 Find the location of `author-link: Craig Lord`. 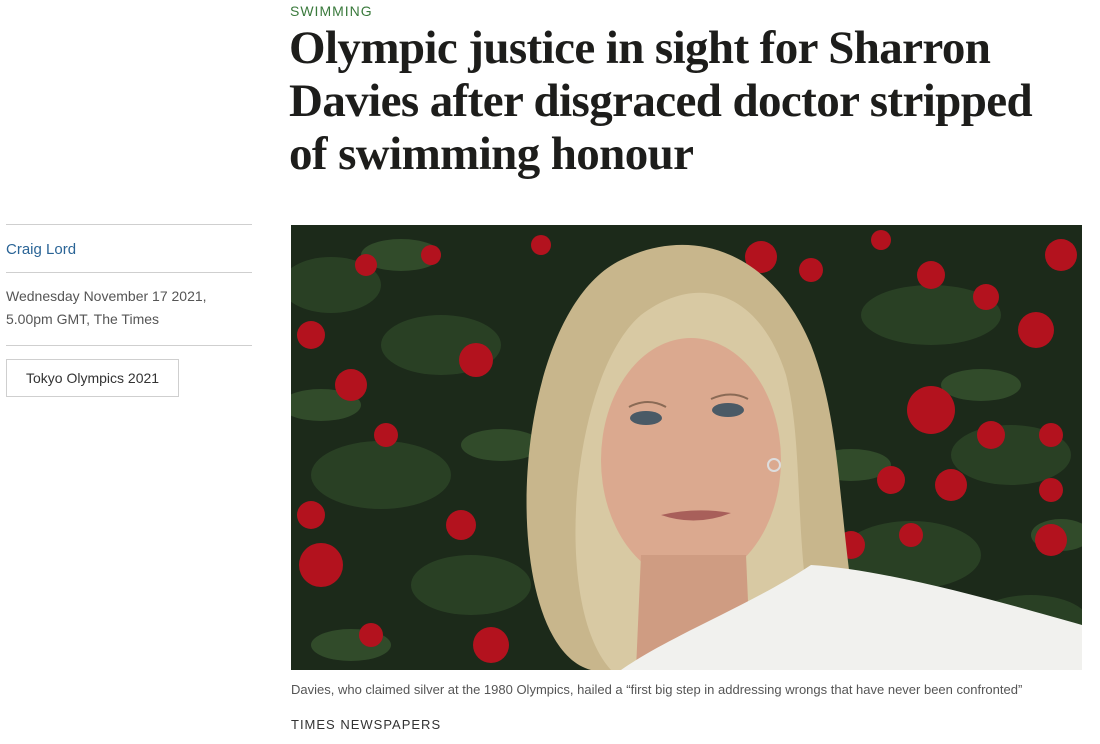

author-link: Craig Lord is located at coordinates (129, 248).